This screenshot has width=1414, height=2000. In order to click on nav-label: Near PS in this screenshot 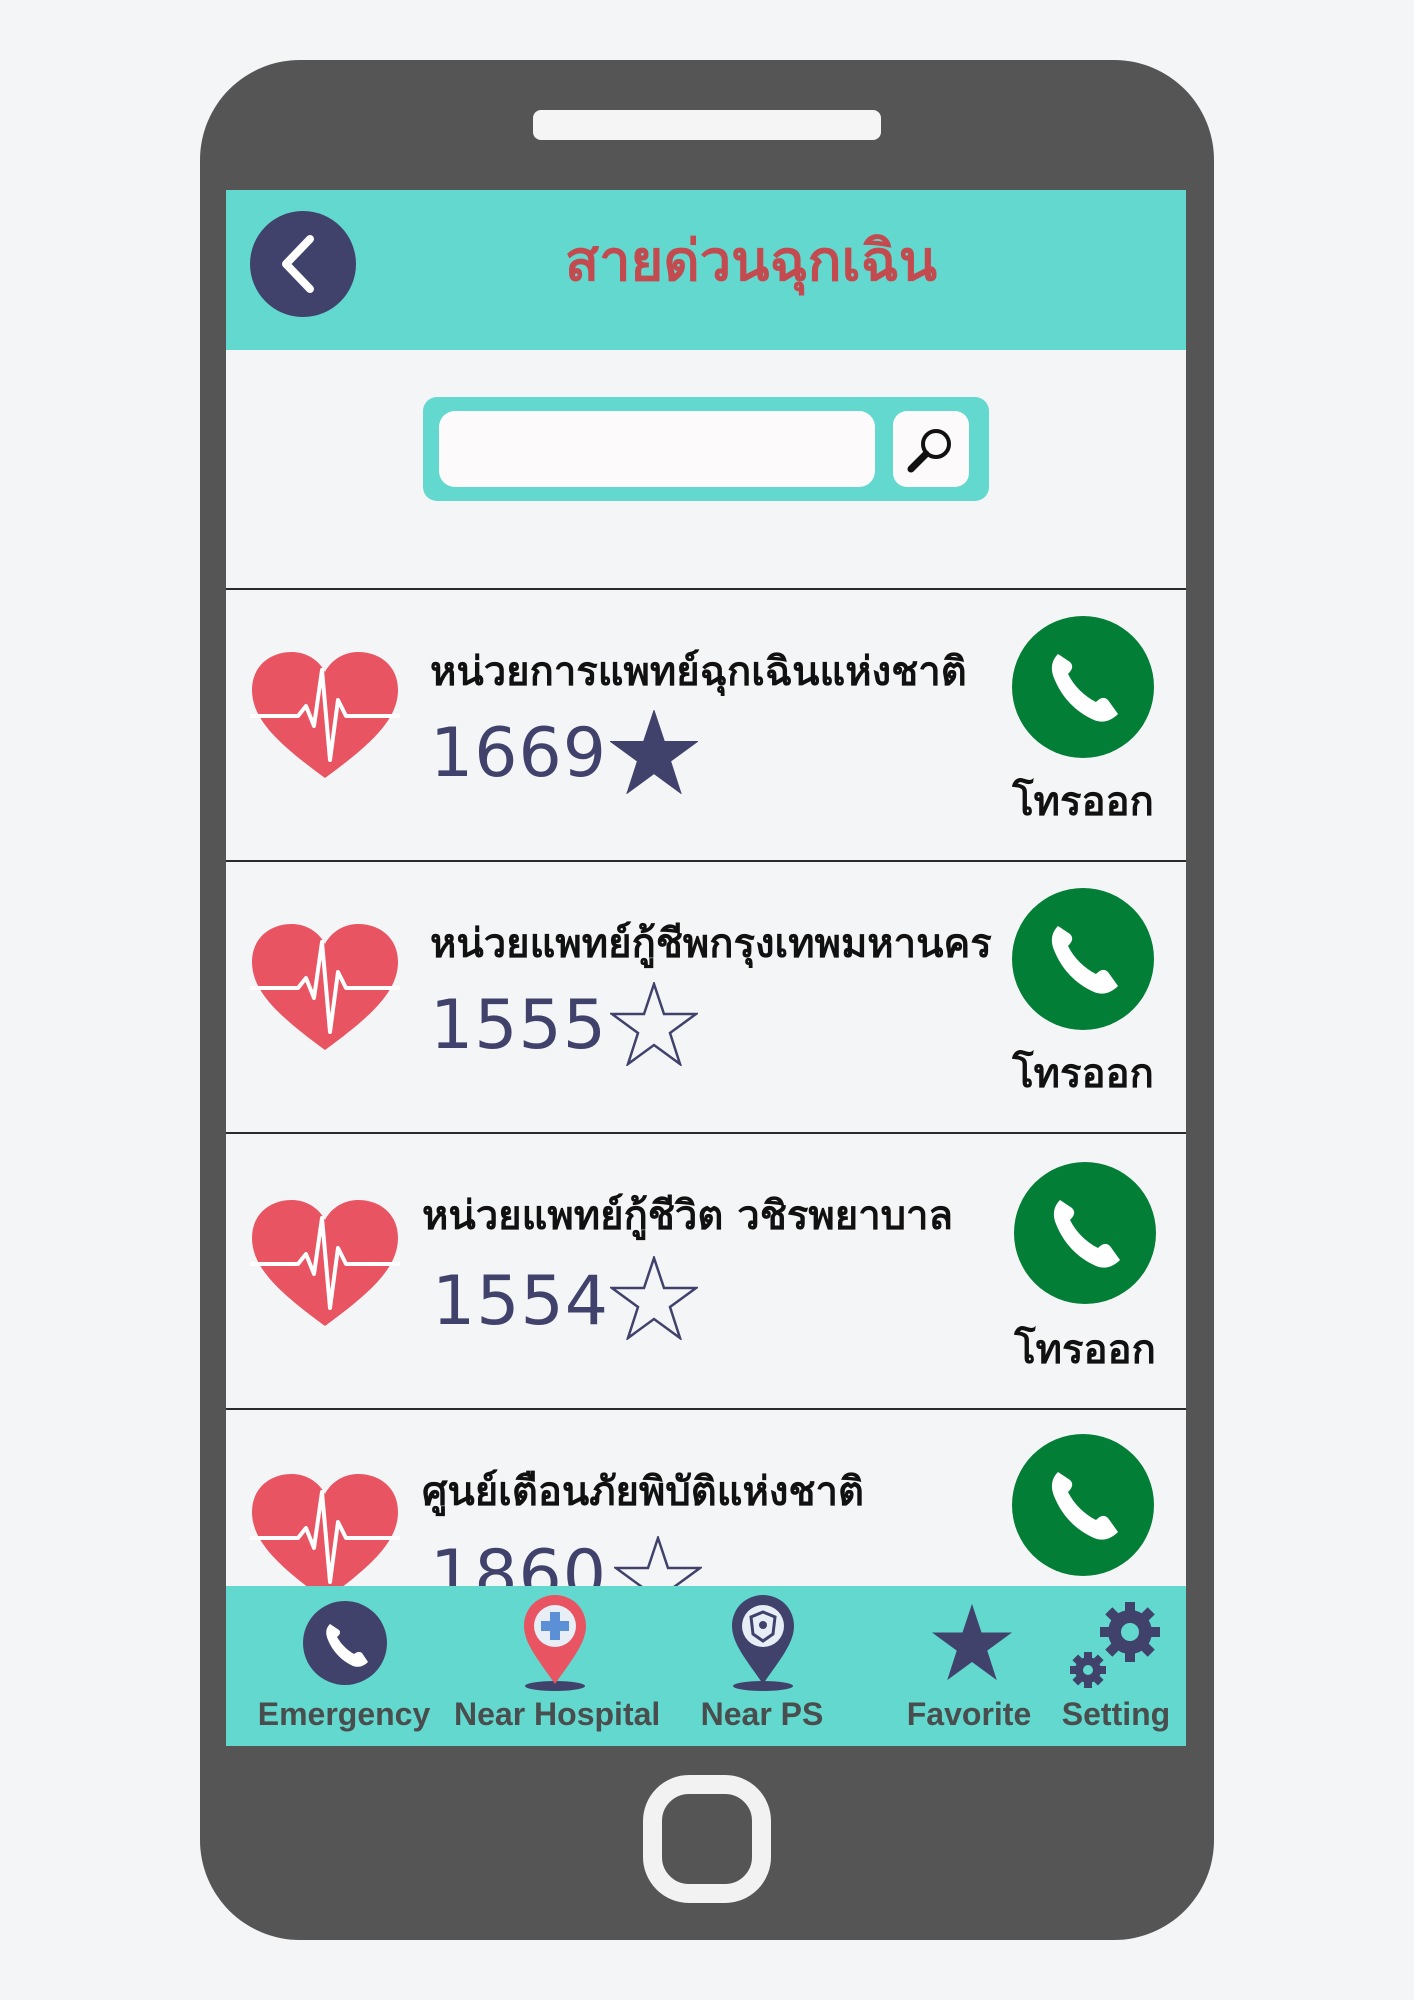, I will do `click(762, 1714)`.